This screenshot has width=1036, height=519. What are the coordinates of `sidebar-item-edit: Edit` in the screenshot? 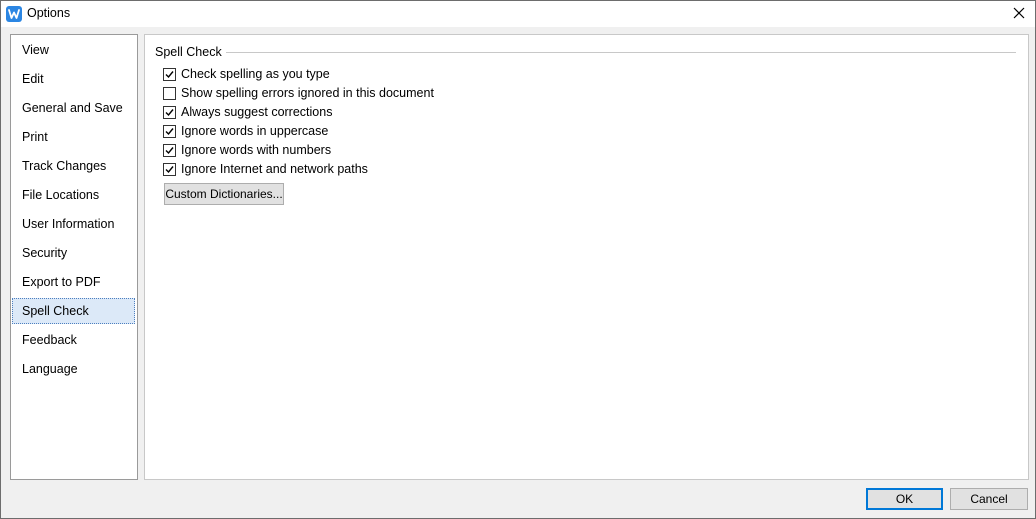 It's located at (73, 79).